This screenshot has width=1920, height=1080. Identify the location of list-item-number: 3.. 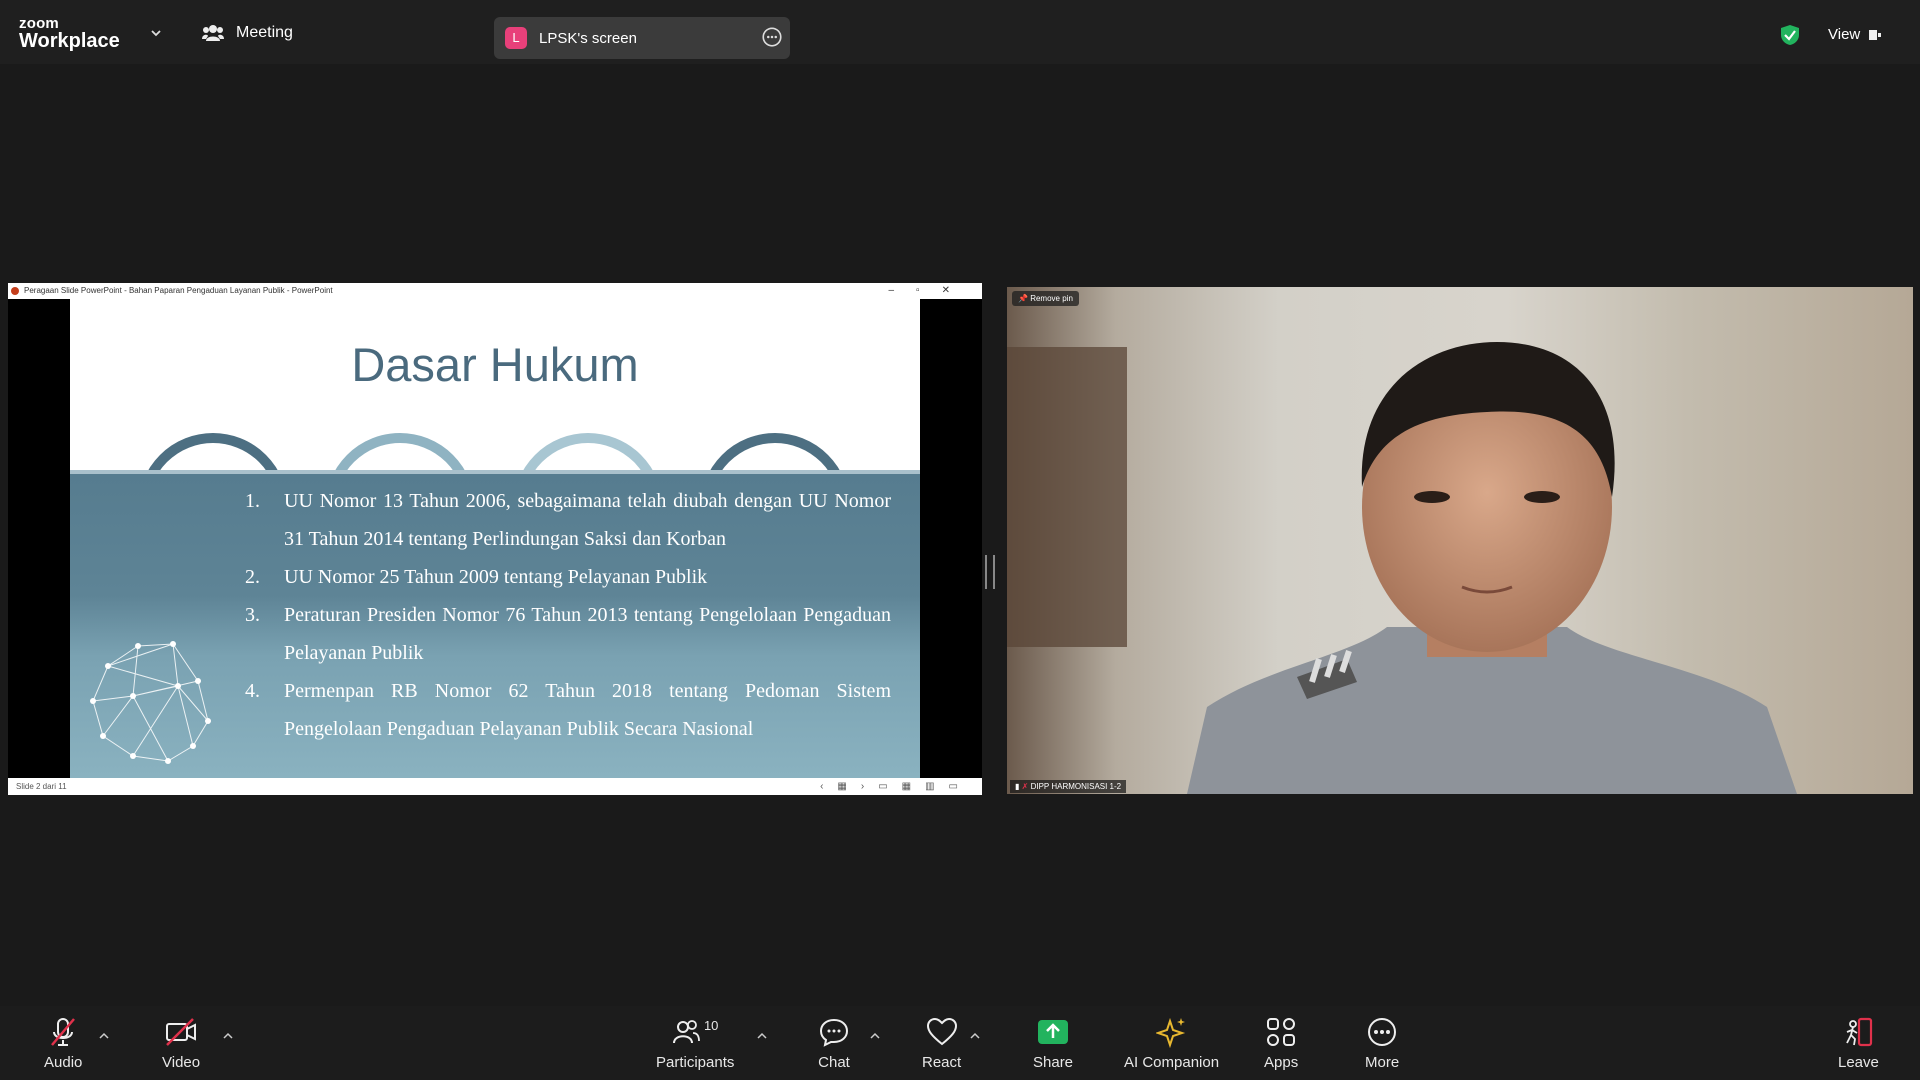
(252, 615).